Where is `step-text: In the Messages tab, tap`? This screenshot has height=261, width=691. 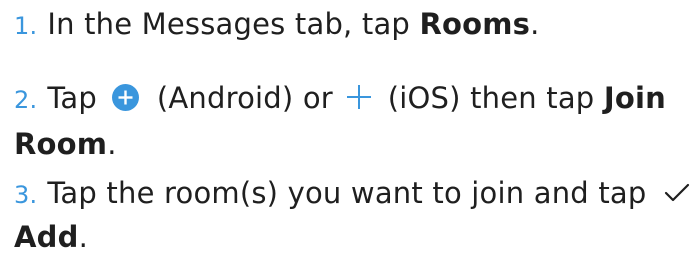
step-text: In the Messages tab, tap is located at coordinates (233, 24).